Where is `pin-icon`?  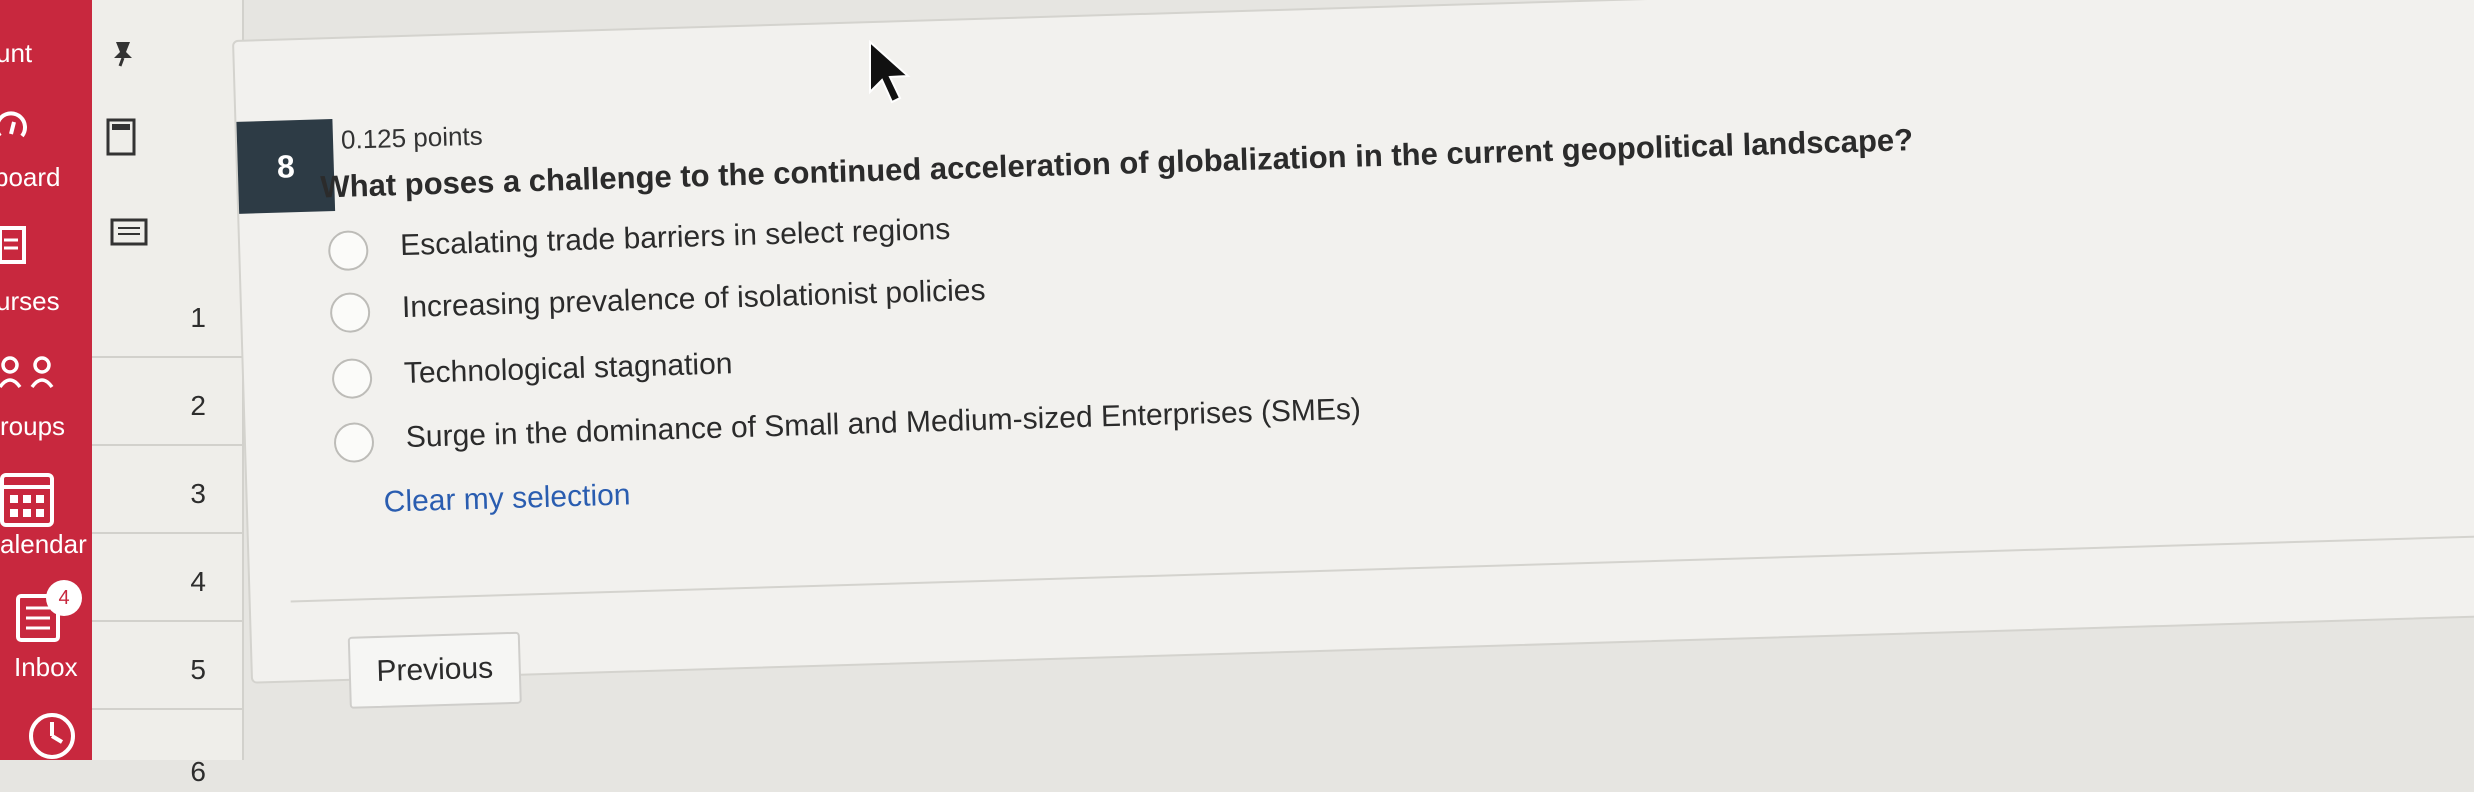 pin-icon is located at coordinates (123, 53).